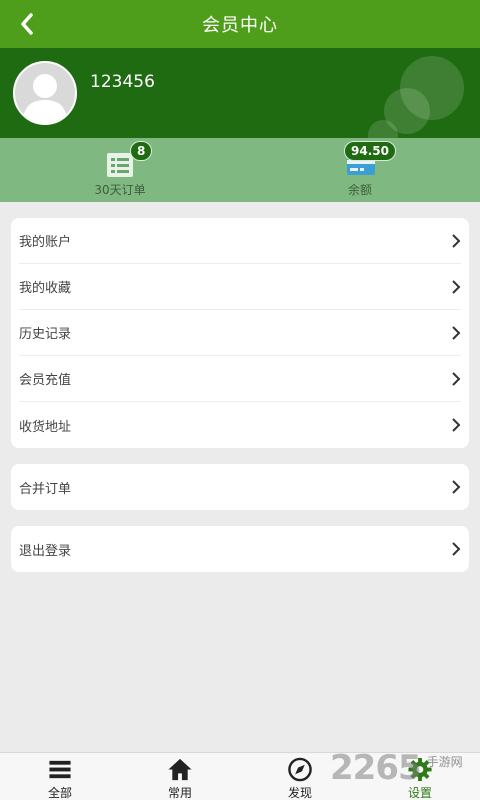 The height and width of the screenshot is (800, 480). What do you see at coordinates (45, 427) in the screenshot?
I see `menu-item-label: 收货地址` at bounding box center [45, 427].